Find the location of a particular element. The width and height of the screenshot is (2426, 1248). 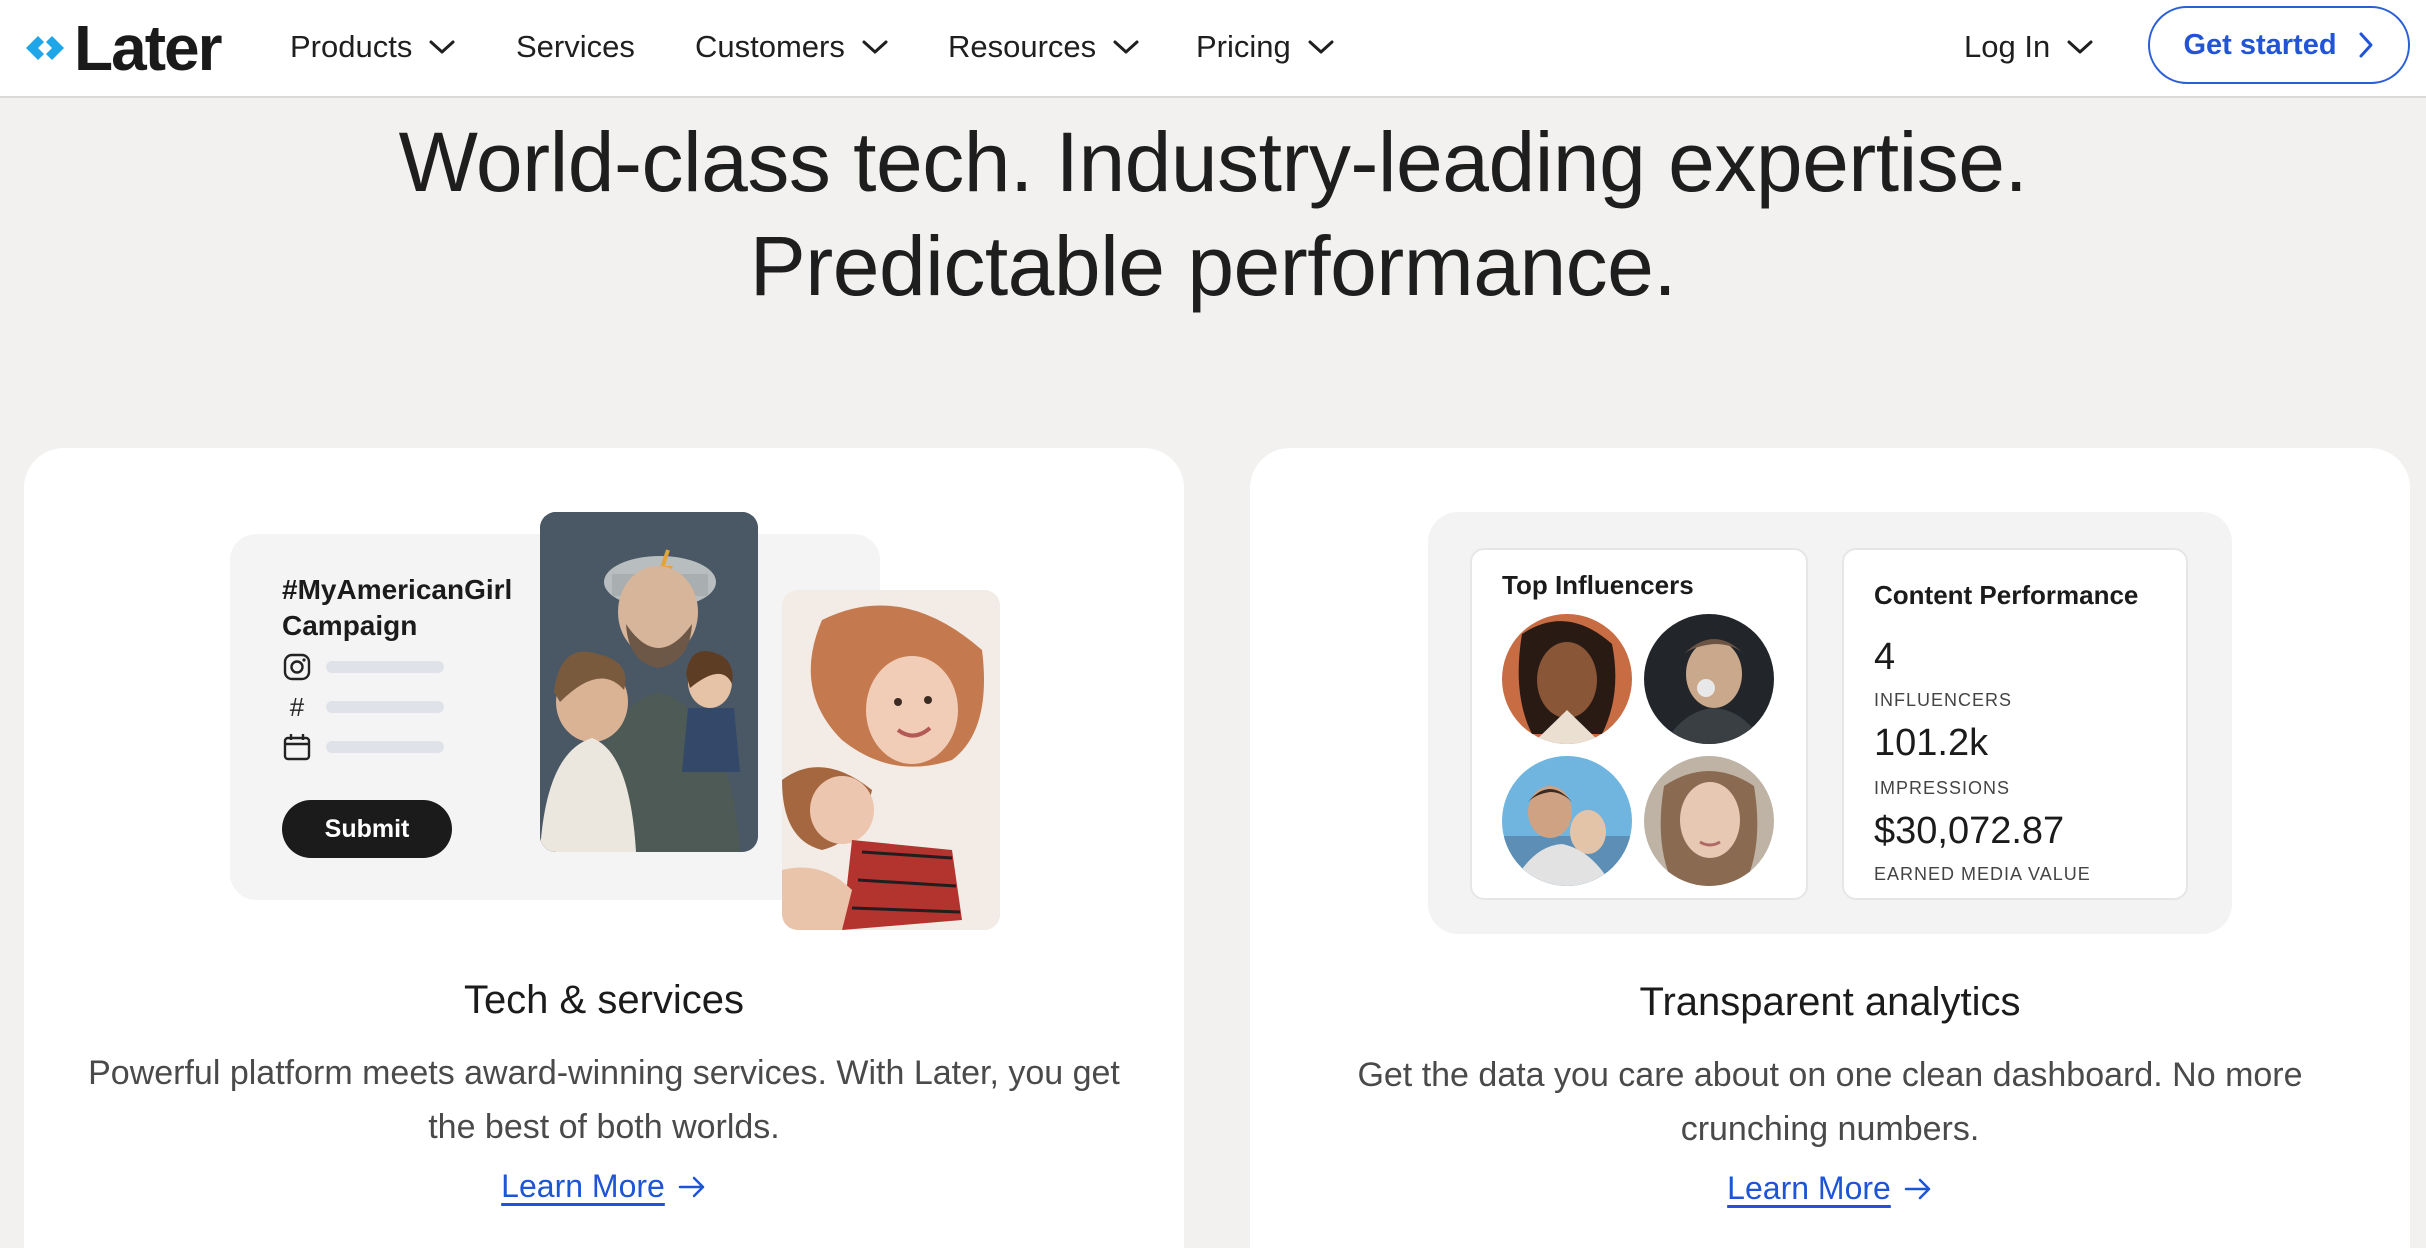

nav-login: Log In is located at coordinates (2029, 47).